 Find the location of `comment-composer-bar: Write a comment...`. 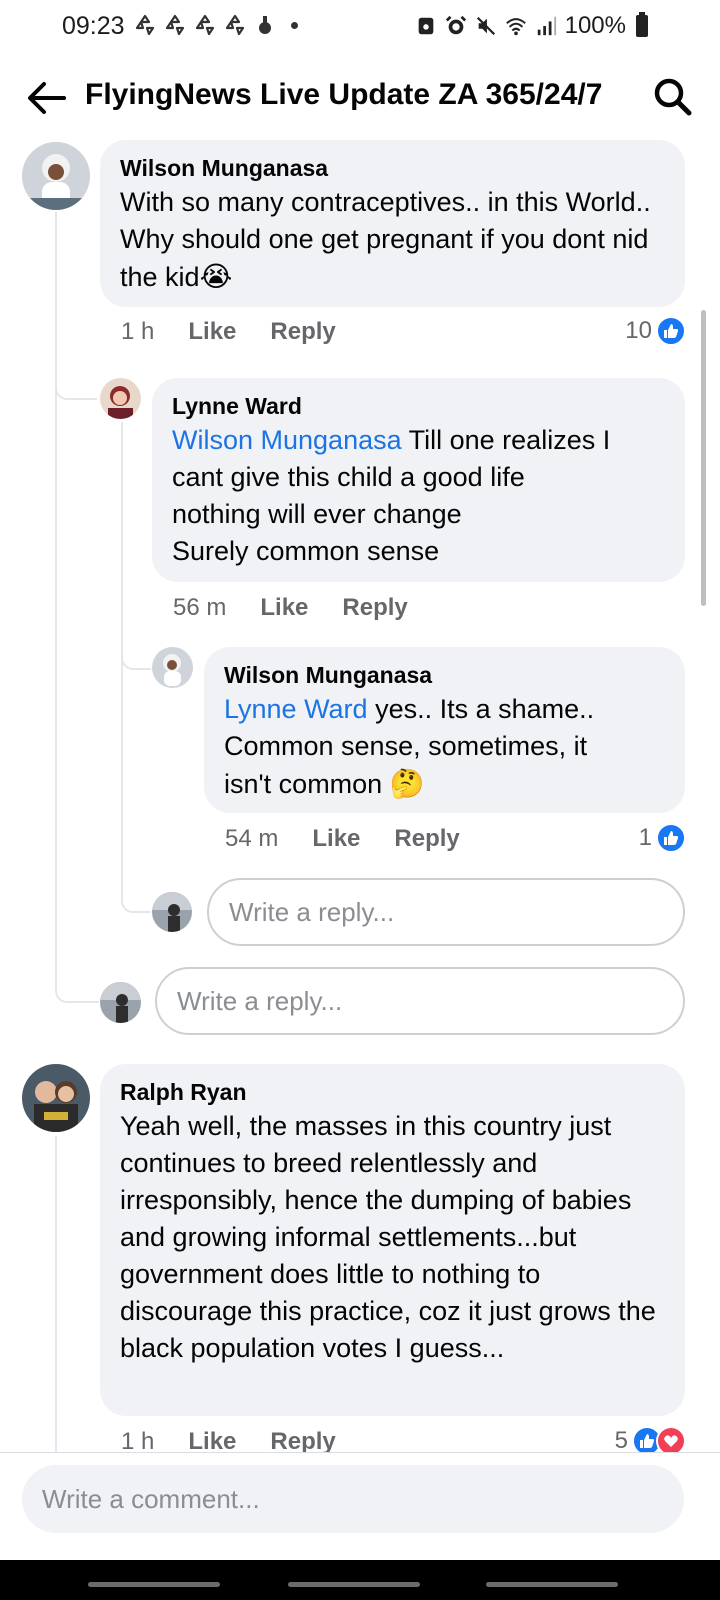

comment-composer-bar: Write a comment... is located at coordinates (360, 1506).